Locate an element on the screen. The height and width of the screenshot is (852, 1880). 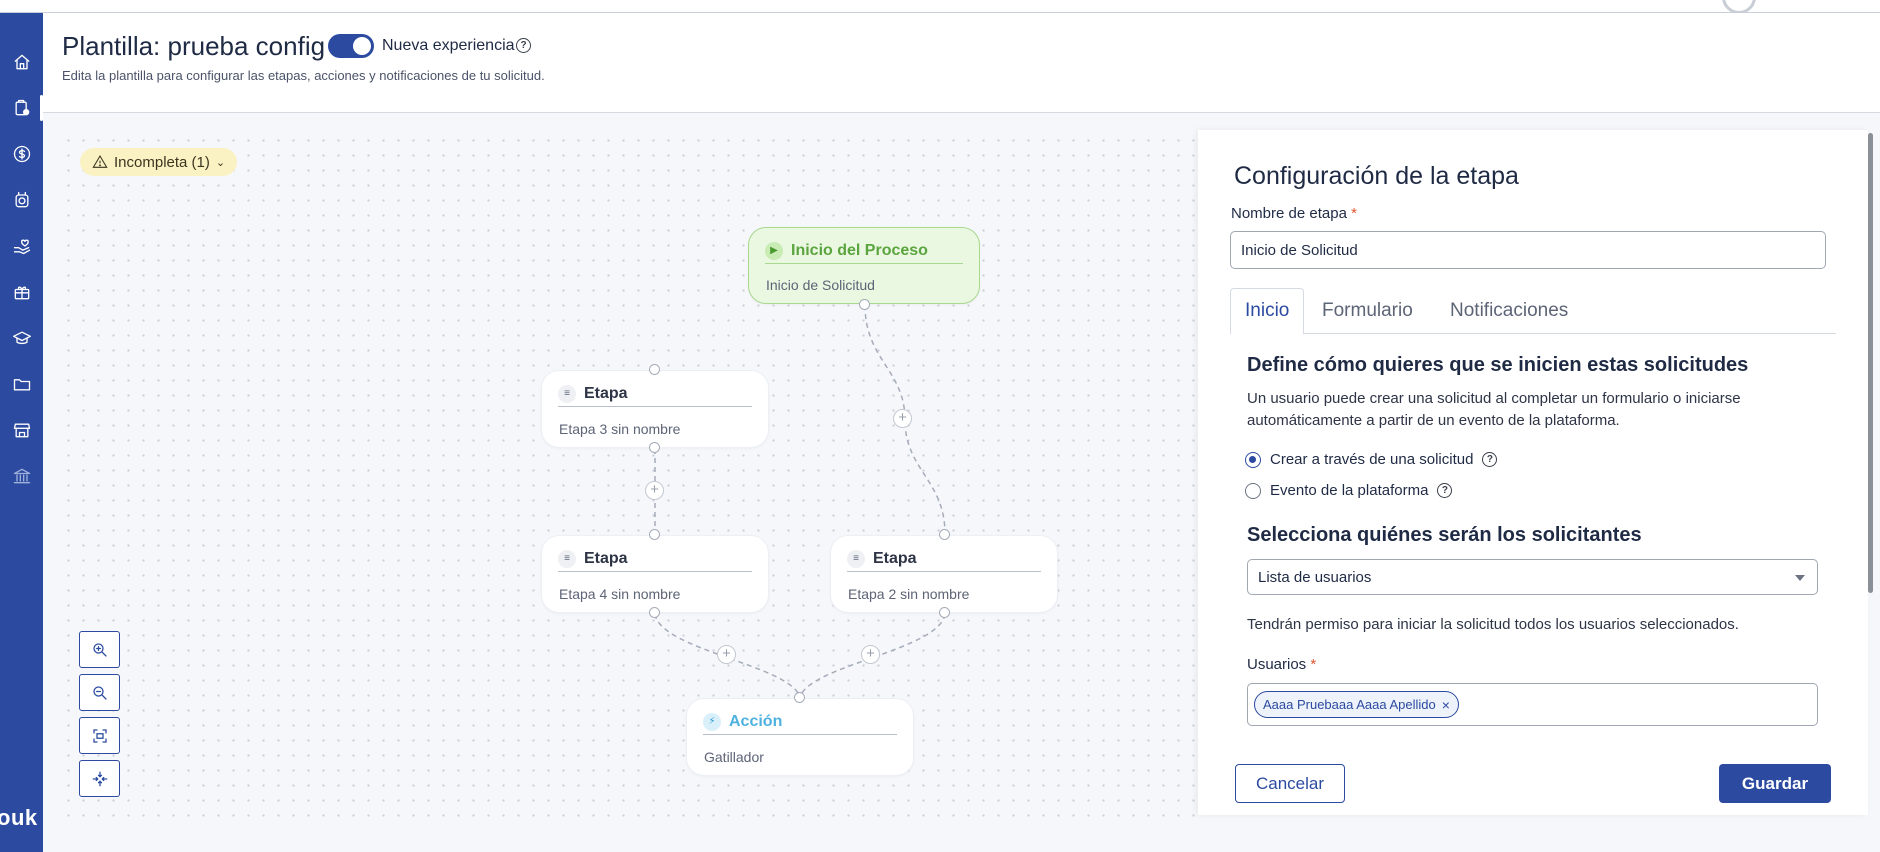
center-icon is located at coordinates (99, 778).